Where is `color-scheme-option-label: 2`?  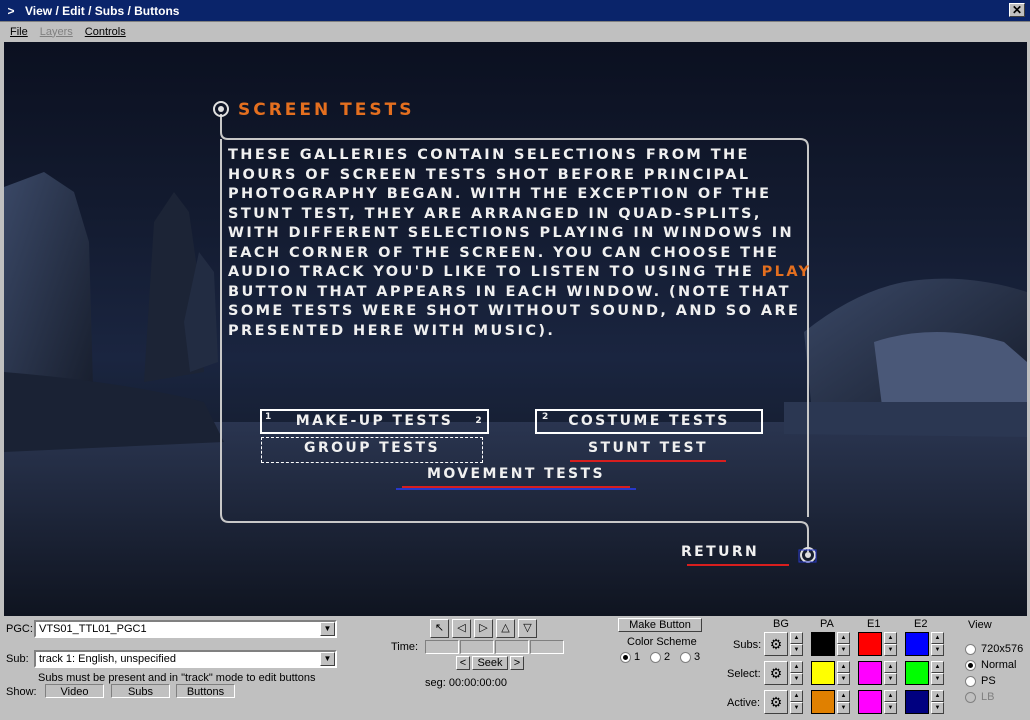 color-scheme-option-label: 2 is located at coordinates (667, 657).